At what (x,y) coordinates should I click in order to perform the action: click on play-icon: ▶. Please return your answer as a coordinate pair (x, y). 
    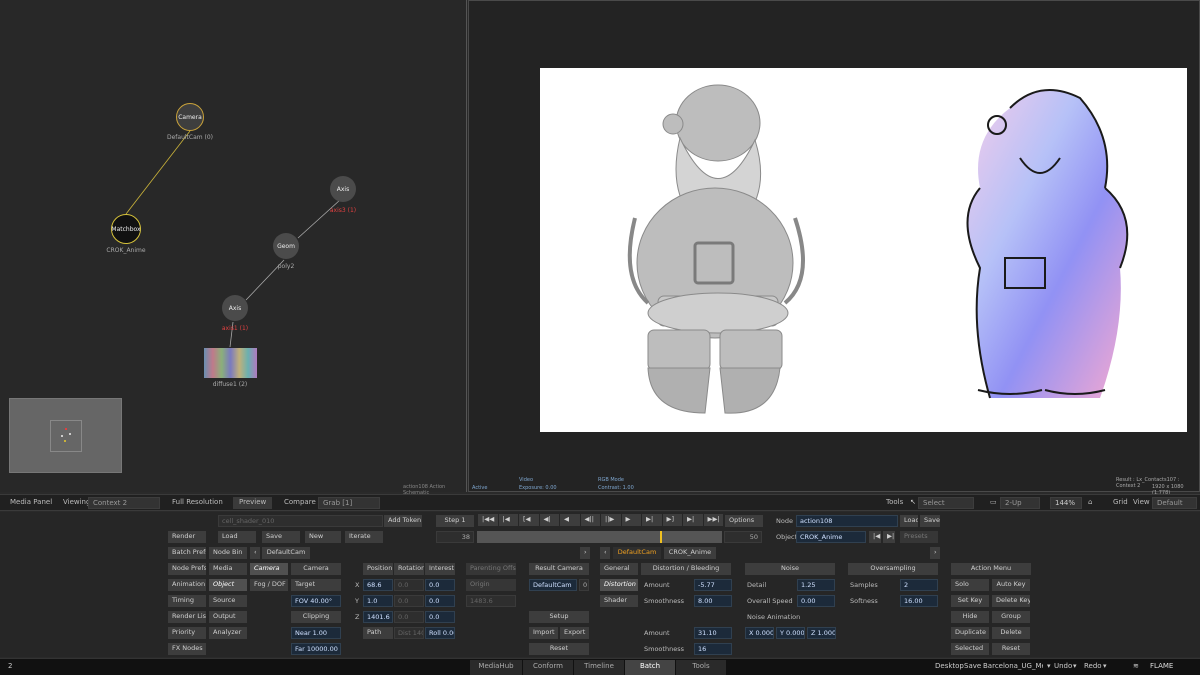
    Looking at the image, I should click on (631, 520).